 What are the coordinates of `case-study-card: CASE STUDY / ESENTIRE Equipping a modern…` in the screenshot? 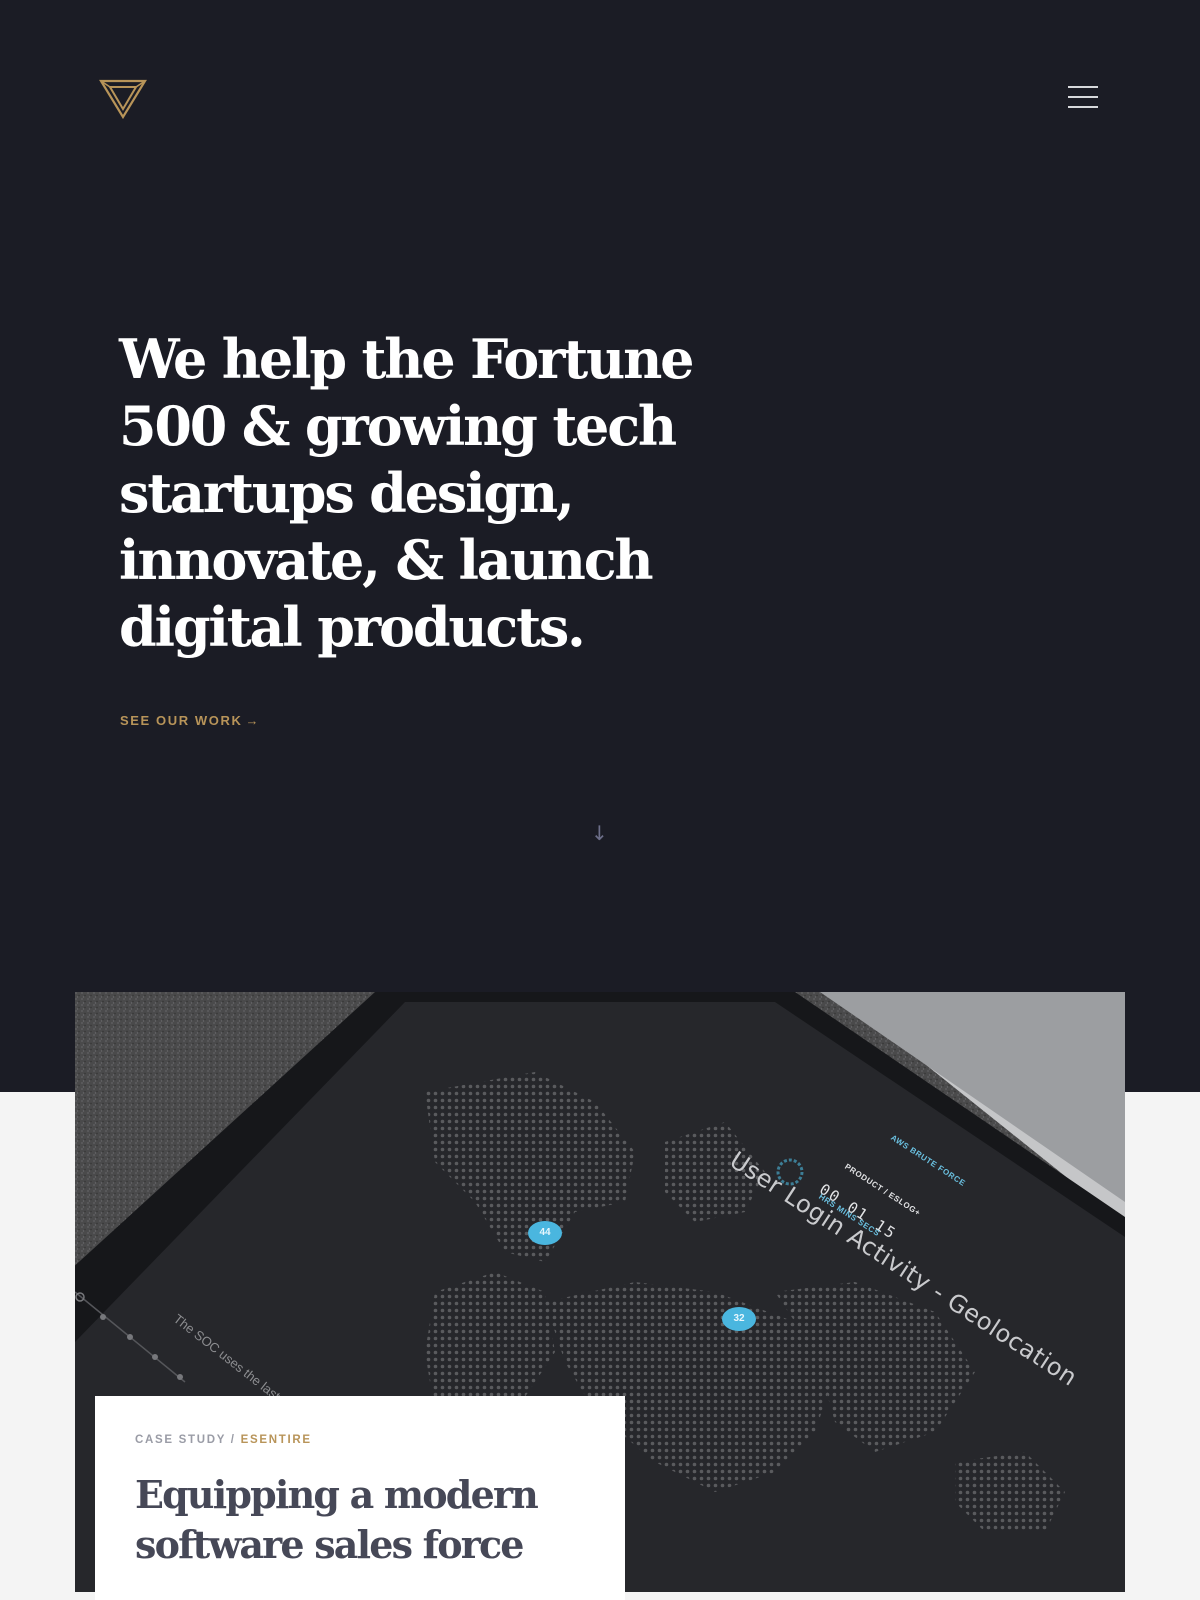 It's located at (360, 1498).